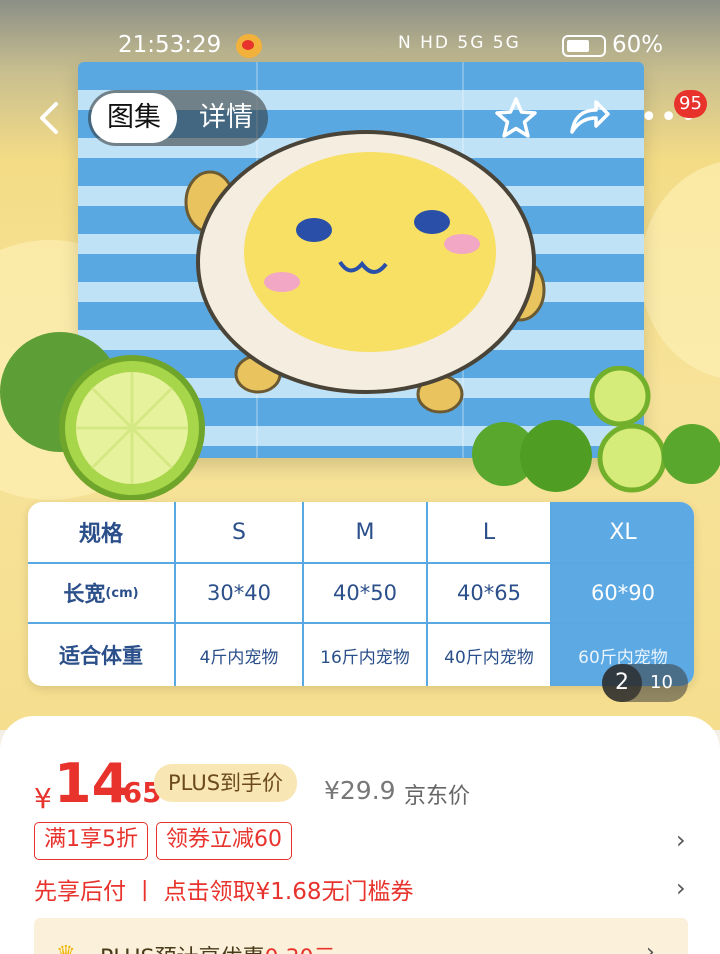 Image resolution: width=720 pixels, height=954 pixels. Describe the element at coordinates (645, 683) in the screenshot. I see `gallery-page-indicator: 2 10` at that location.